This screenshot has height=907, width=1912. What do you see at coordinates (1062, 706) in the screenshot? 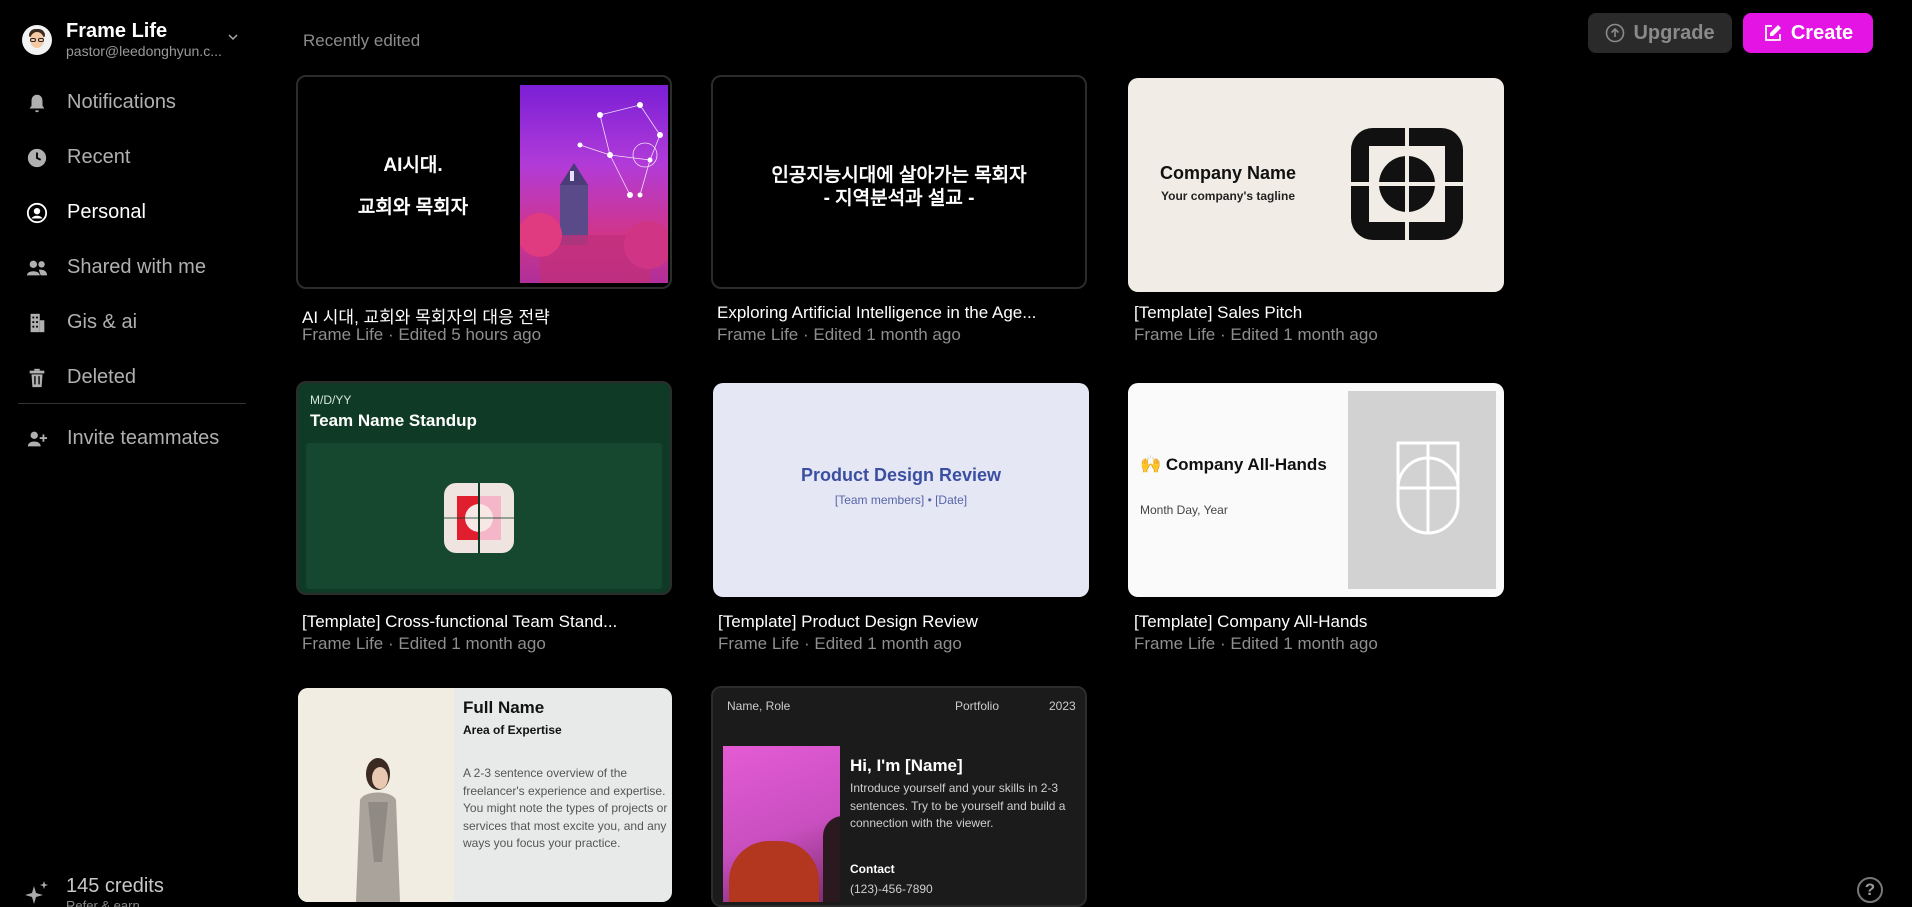
I see `thumb-year: 2023` at bounding box center [1062, 706].